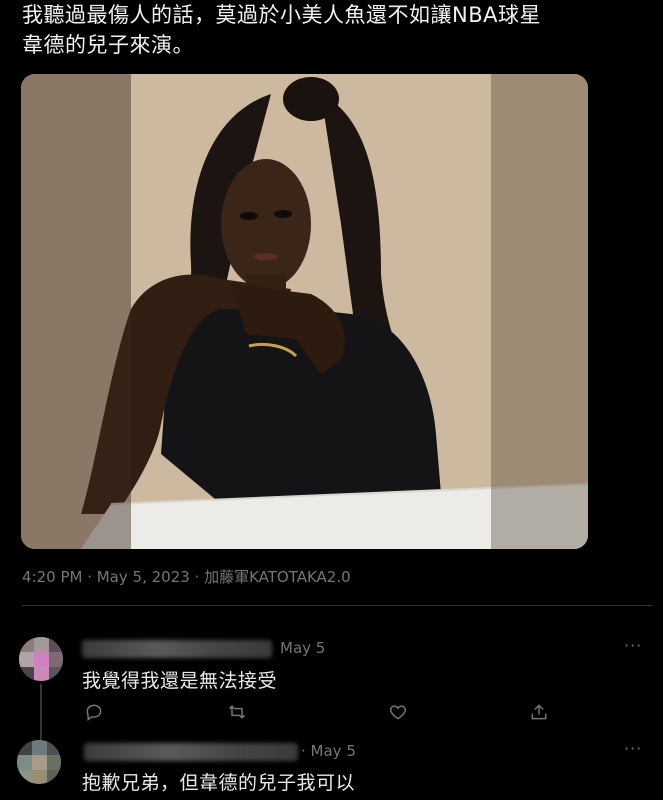 This screenshot has height=800, width=663. Describe the element at coordinates (337, 605) in the screenshot. I see `divider` at that location.